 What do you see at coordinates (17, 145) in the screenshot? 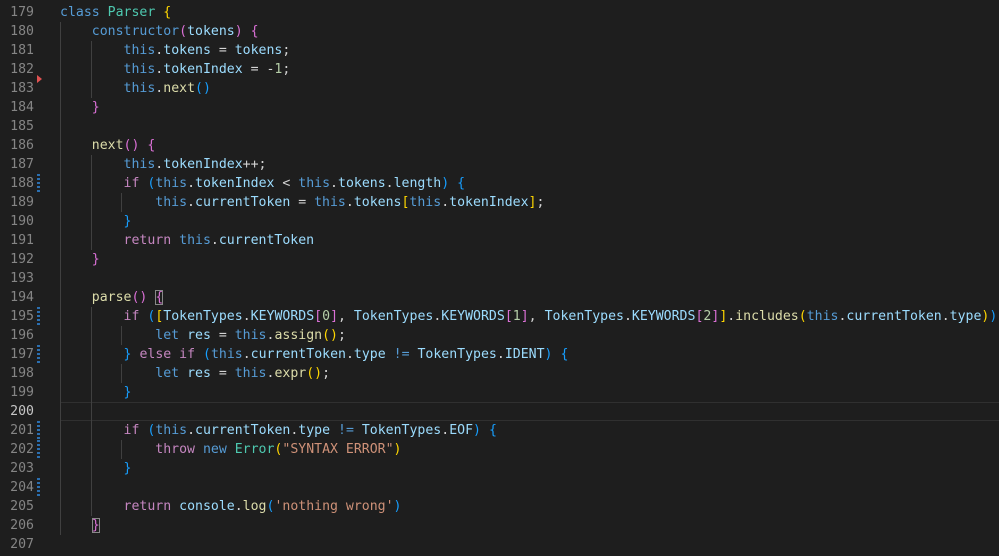
I see `line-number: 186` at bounding box center [17, 145].